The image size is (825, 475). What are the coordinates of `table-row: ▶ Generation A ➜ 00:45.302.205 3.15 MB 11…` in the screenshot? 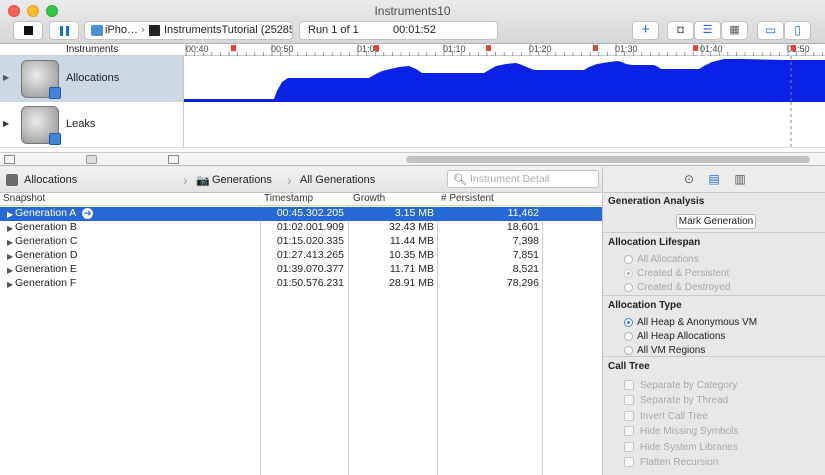 It's located at (301, 214).